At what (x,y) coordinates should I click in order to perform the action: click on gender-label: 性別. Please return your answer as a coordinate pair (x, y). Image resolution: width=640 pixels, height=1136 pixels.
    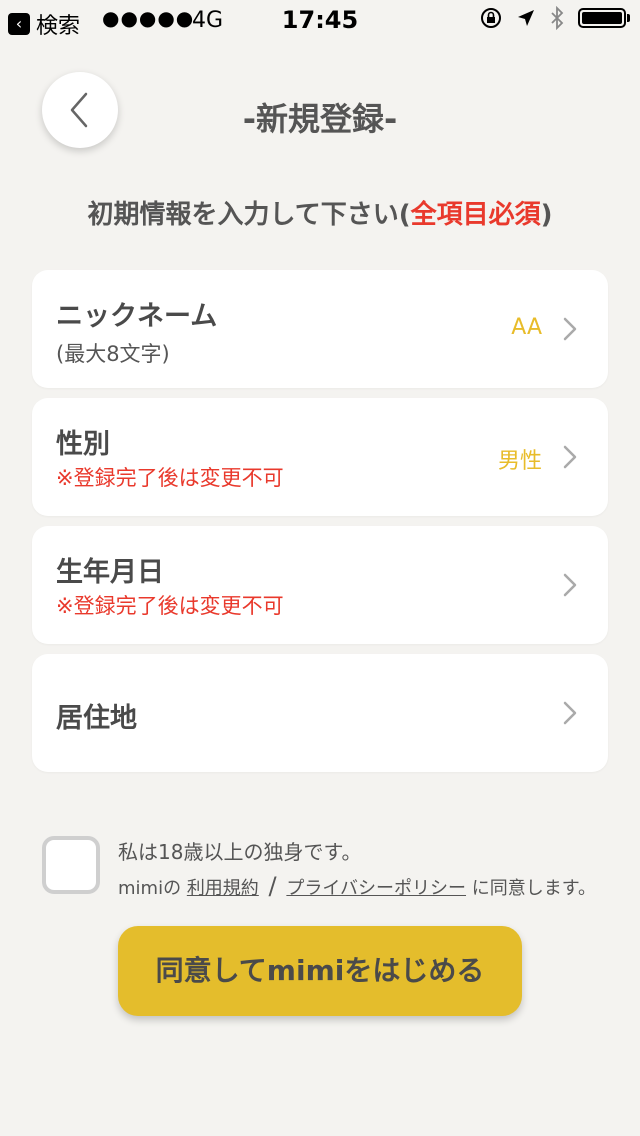
    Looking at the image, I should click on (83, 444).